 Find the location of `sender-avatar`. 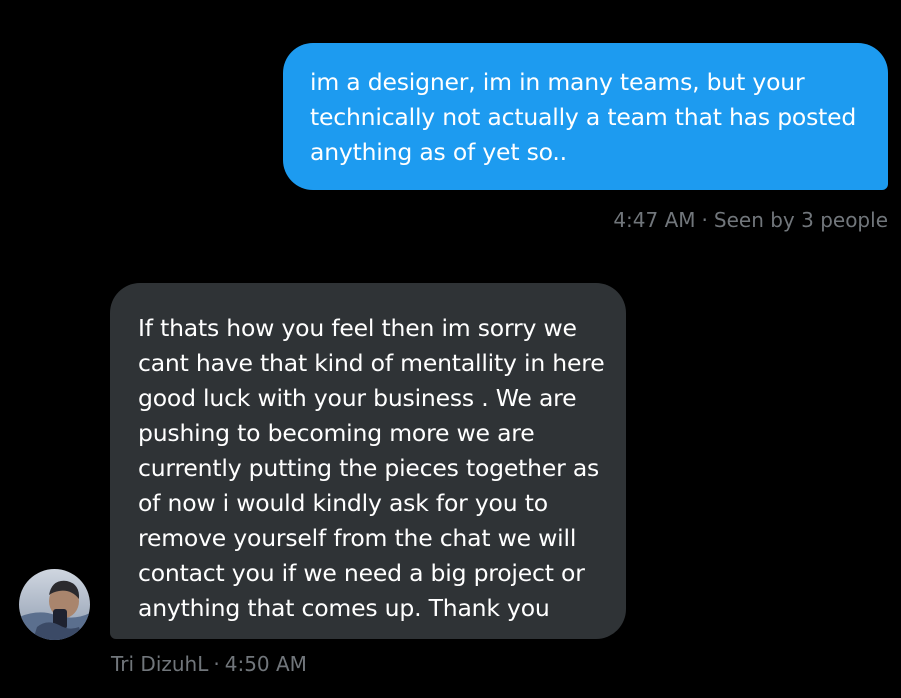

sender-avatar is located at coordinates (54, 604).